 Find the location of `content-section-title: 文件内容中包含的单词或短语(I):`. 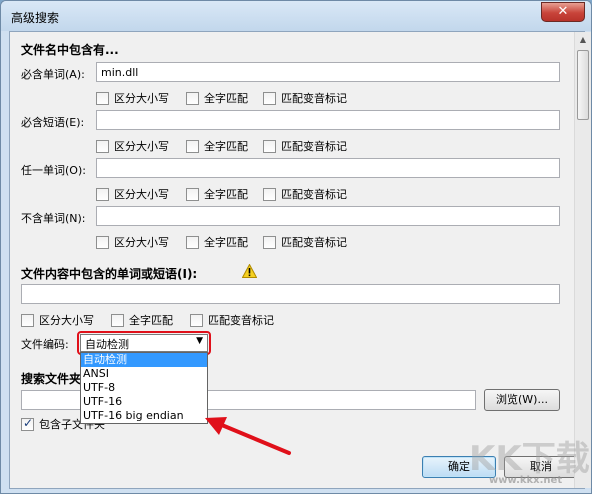

content-section-title: 文件内容中包含的单词或短语(I): is located at coordinates (109, 274).